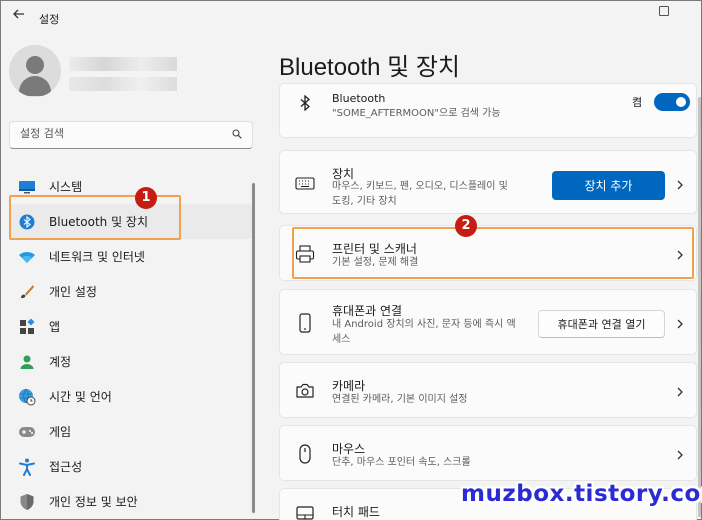 The height and width of the screenshot is (520, 702). What do you see at coordinates (359, 98) in the screenshot?
I see `bluetooth-title: Bluetooth` at bounding box center [359, 98].